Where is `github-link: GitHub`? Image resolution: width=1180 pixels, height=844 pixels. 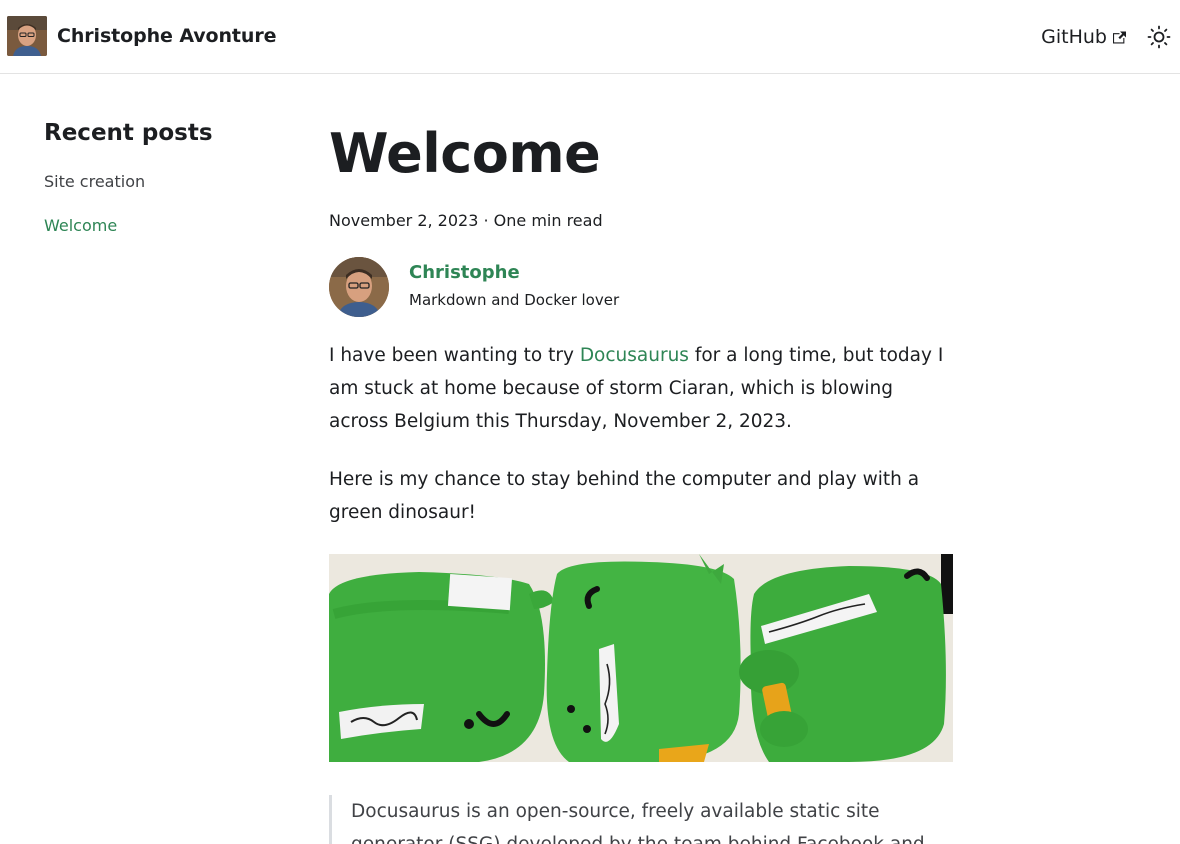 github-link: GitHub is located at coordinates (1083, 37).